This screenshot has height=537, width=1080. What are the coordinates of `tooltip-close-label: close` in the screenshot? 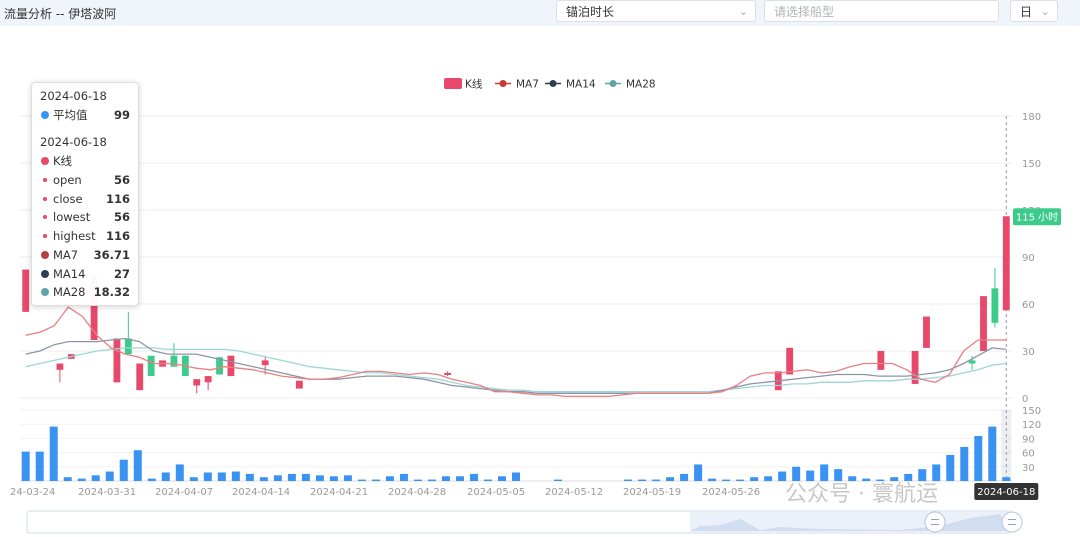 It's located at (68, 199).